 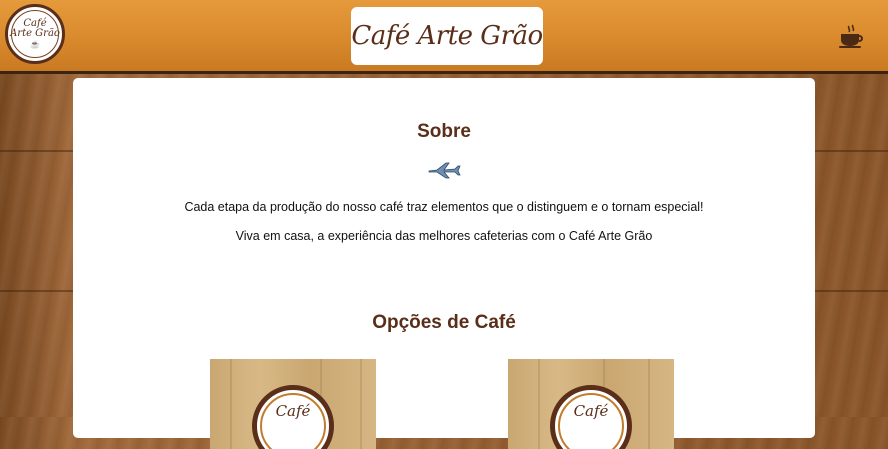 What do you see at coordinates (444, 322) in the screenshot?
I see `options-heading: Opções de Café` at bounding box center [444, 322].